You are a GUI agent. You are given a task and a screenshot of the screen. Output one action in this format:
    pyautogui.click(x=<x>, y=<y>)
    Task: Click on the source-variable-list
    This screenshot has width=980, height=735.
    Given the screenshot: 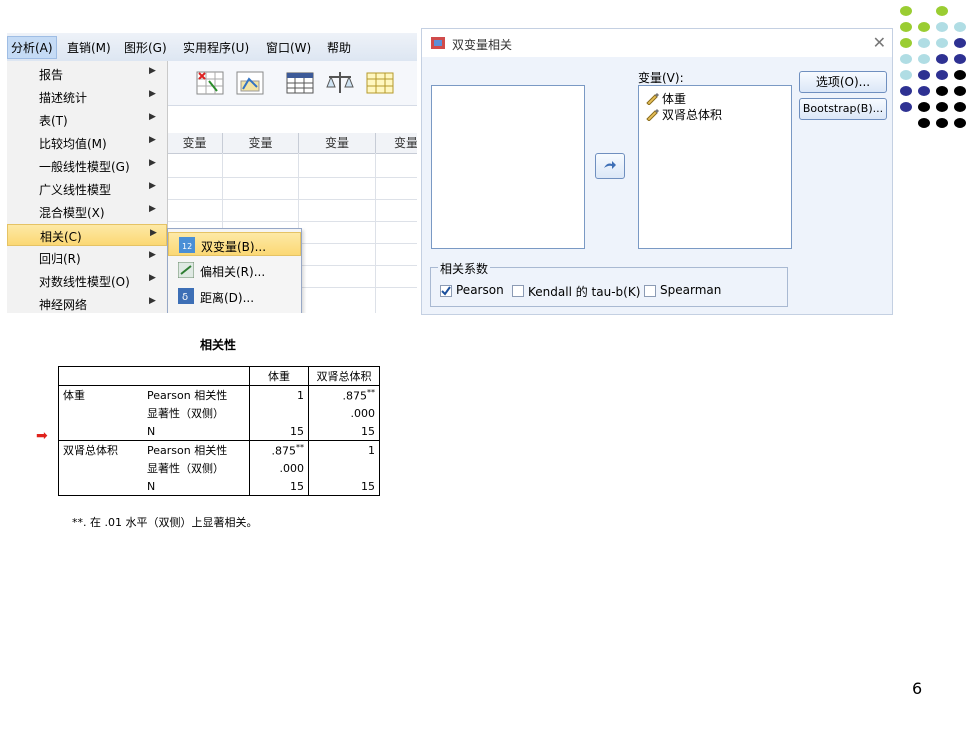 What is the action you would take?
    pyautogui.click(x=508, y=167)
    